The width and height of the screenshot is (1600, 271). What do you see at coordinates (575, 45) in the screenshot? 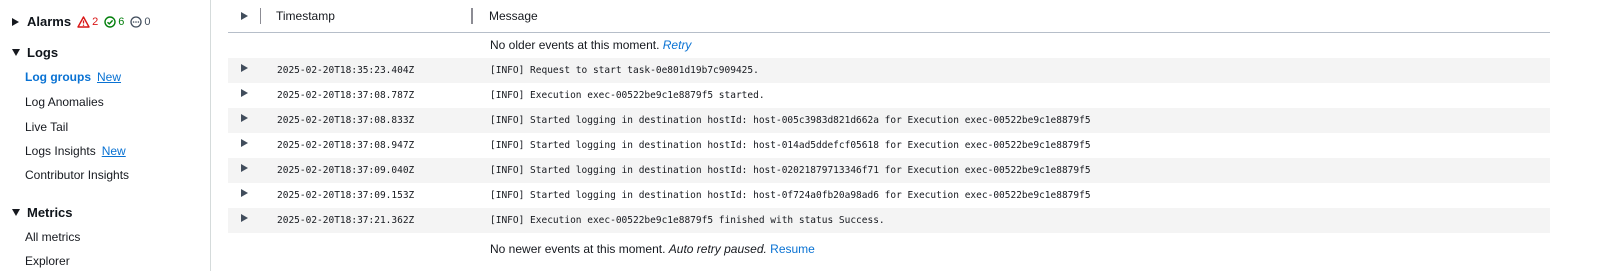
I see `older-events-text: No older events at this moment.` at bounding box center [575, 45].